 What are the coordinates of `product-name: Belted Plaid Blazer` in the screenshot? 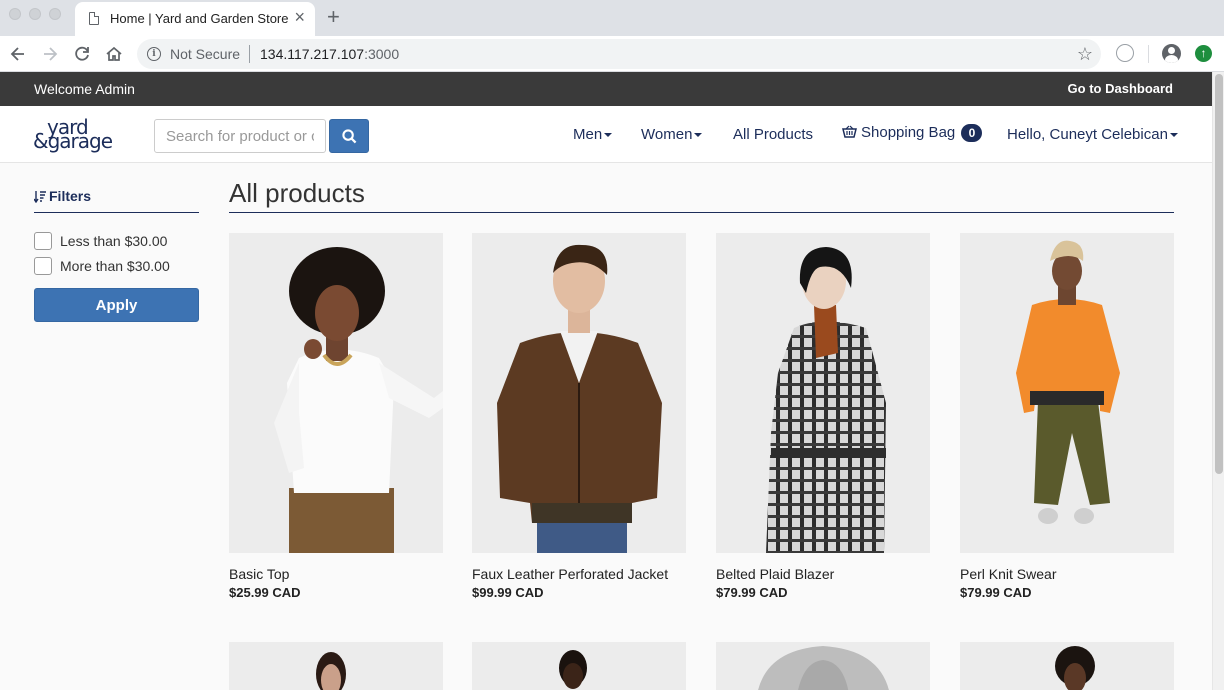 It's located at (775, 574).